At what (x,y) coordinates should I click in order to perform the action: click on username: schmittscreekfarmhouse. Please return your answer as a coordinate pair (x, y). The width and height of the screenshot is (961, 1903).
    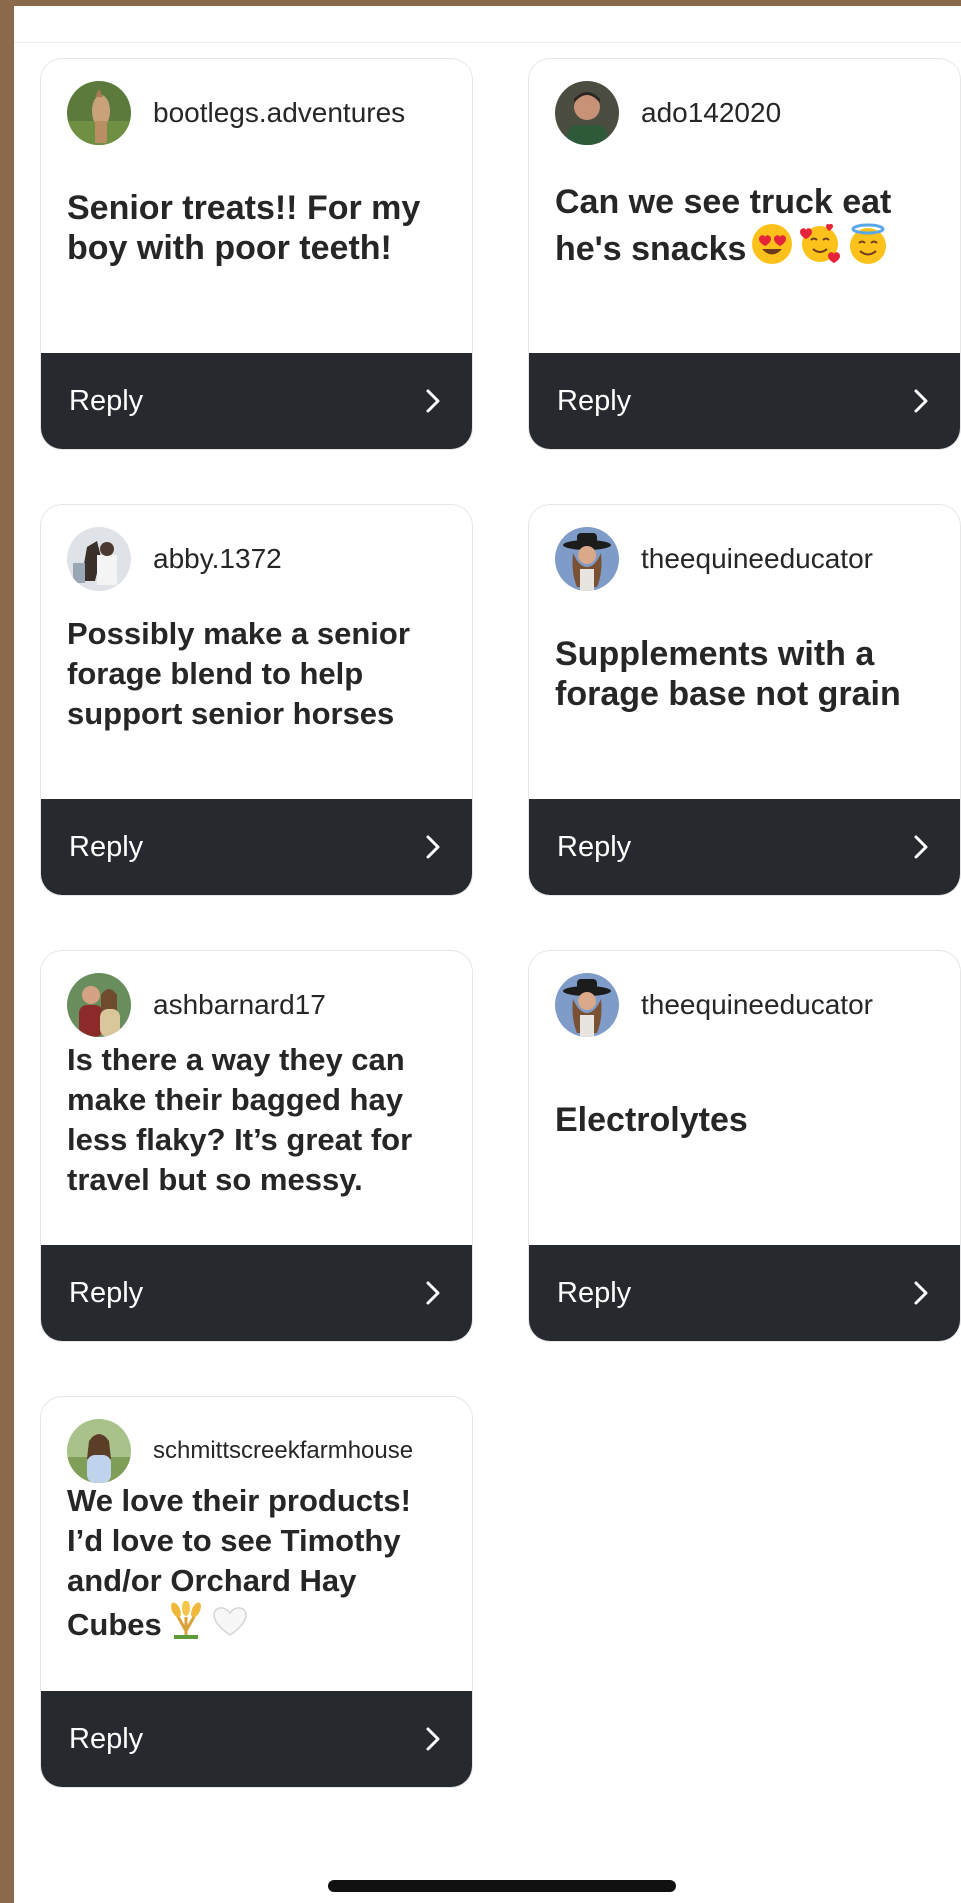
    Looking at the image, I should click on (283, 1451).